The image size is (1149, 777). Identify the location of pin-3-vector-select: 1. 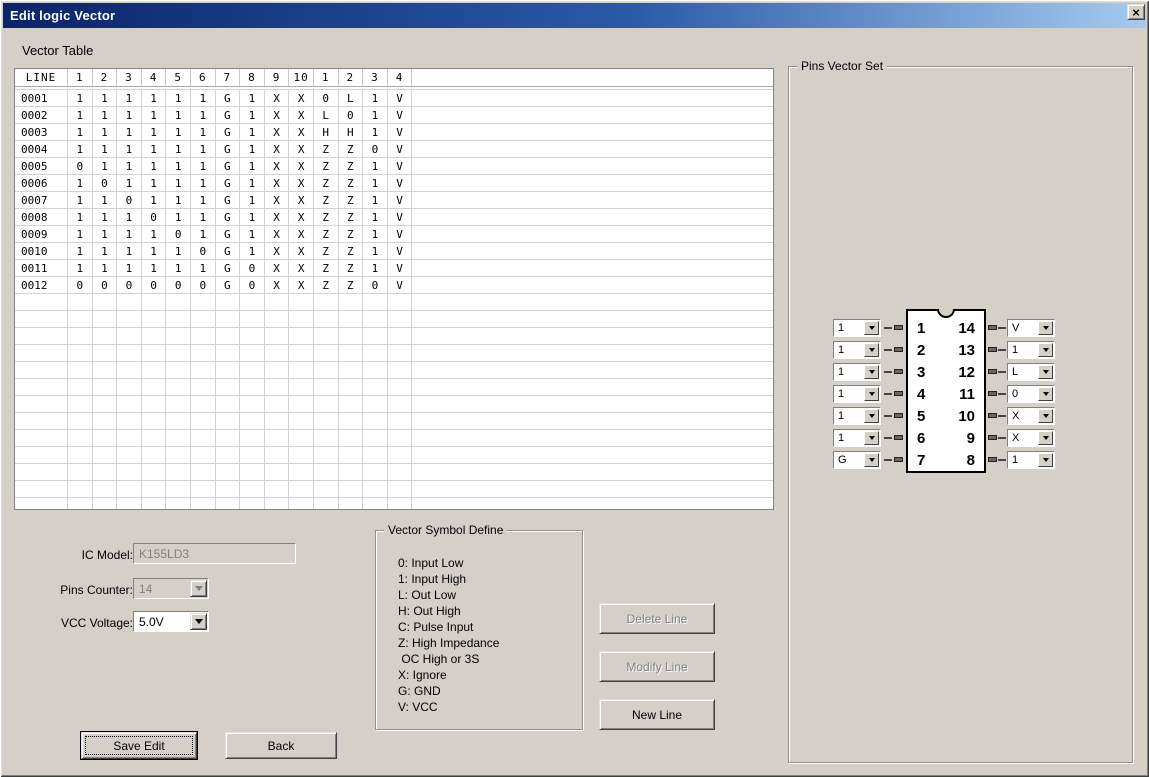
(857, 372).